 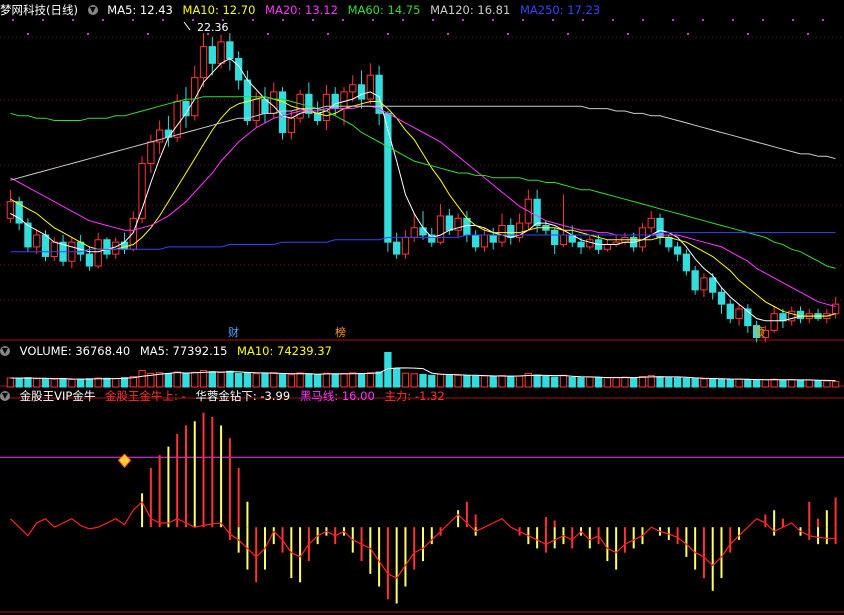 I want to click on ma-line-ma120, so click(x=423, y=143).